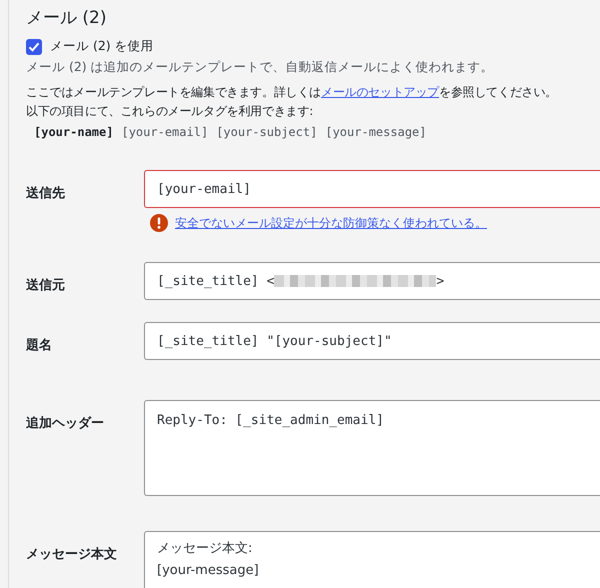 This screenshot has width=600, height=588. I want to click on checkbox, so click(34, 46).